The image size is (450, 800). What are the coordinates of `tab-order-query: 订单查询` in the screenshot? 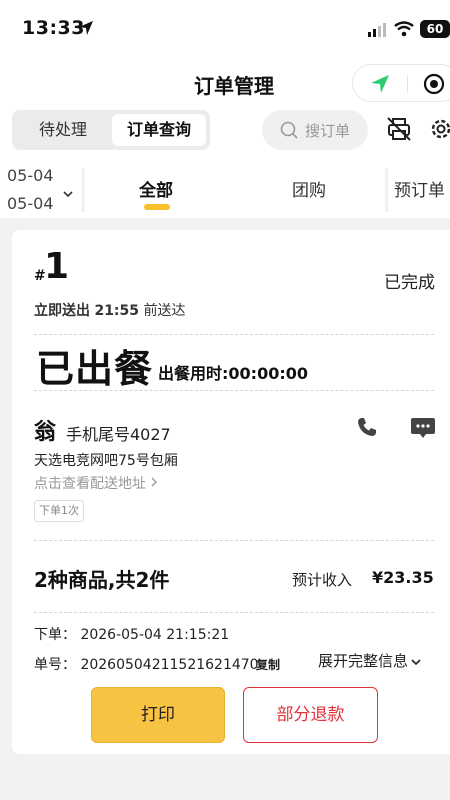 It's located at (159, 130).